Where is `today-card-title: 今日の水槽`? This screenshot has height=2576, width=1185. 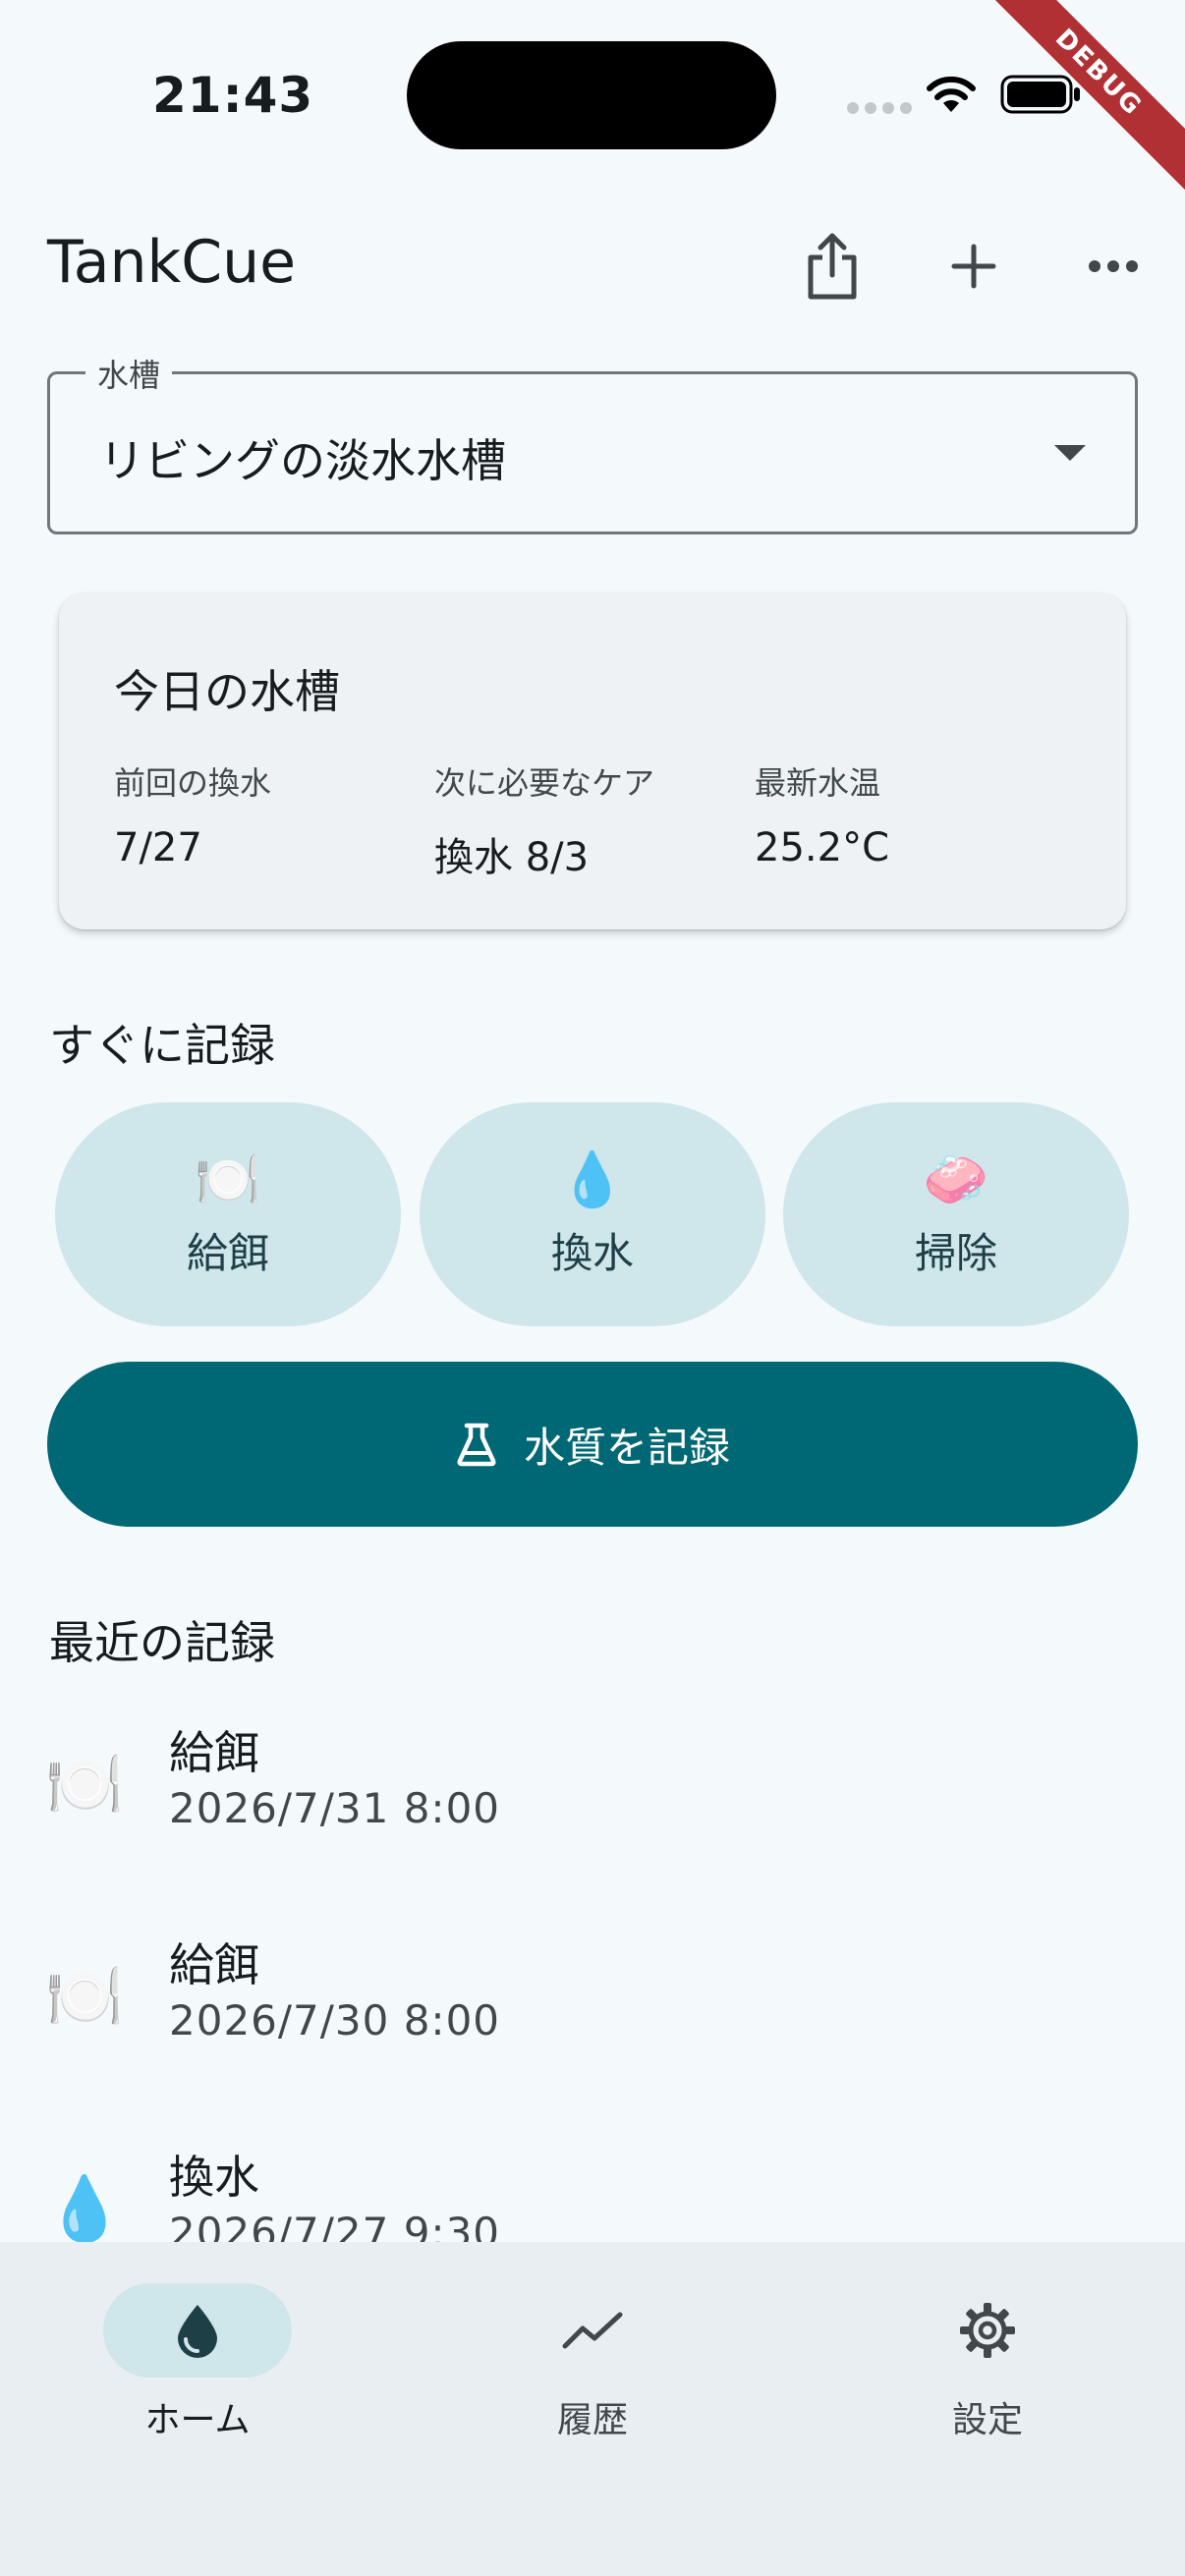 today-card-title: 今日の水槽 is located at coordinates (227, 691).